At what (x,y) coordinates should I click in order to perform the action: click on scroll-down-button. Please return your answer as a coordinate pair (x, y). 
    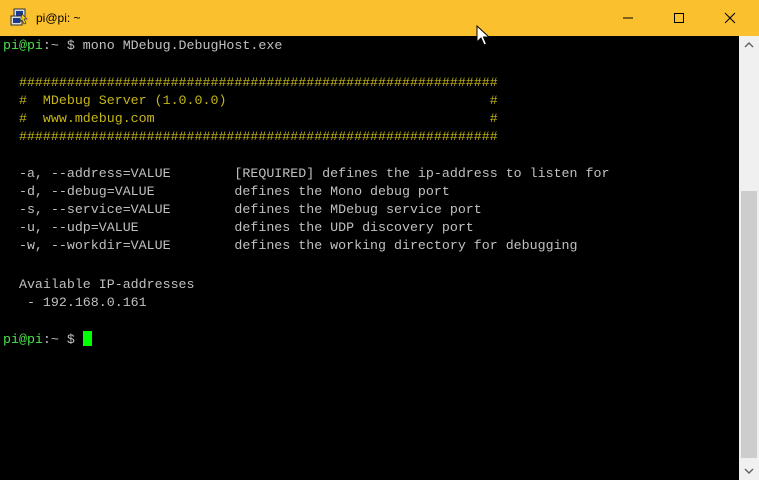
    Looking at the image, I should click on (749, 471).